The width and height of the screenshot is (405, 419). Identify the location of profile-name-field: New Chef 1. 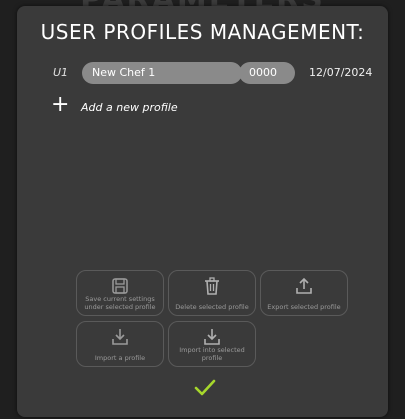
(162, 73).